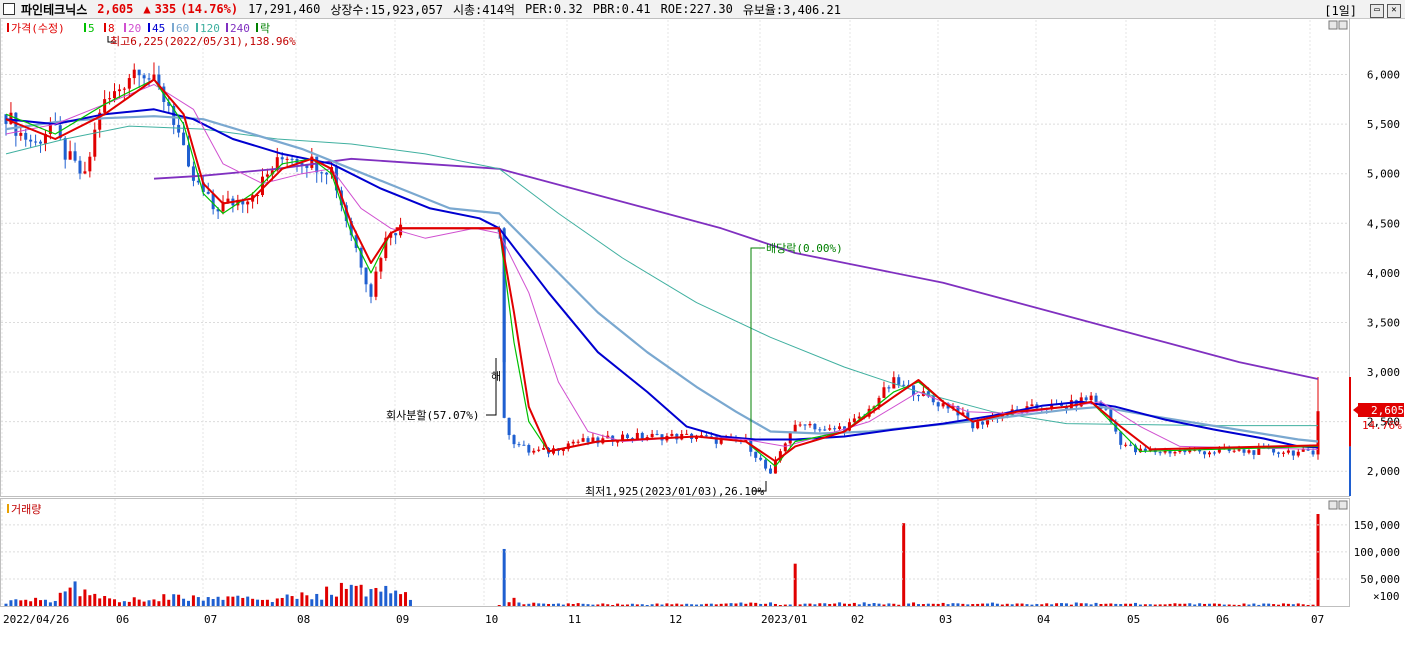 Image resolution: width=1405 pixels, height=648 pixels. What do you see at coordinates (210, 28) in the screenshot?
I see `legend-ma120: 120` at bounding box center [210, 28].